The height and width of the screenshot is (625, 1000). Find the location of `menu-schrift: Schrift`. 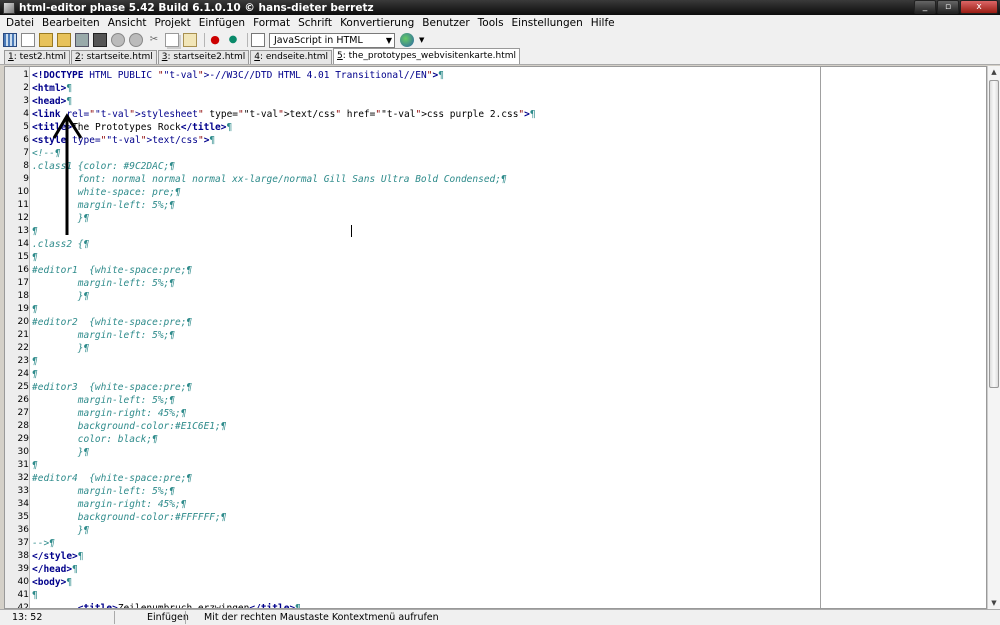

menu-schrift: Schrift is located at coordinates (315, 23).